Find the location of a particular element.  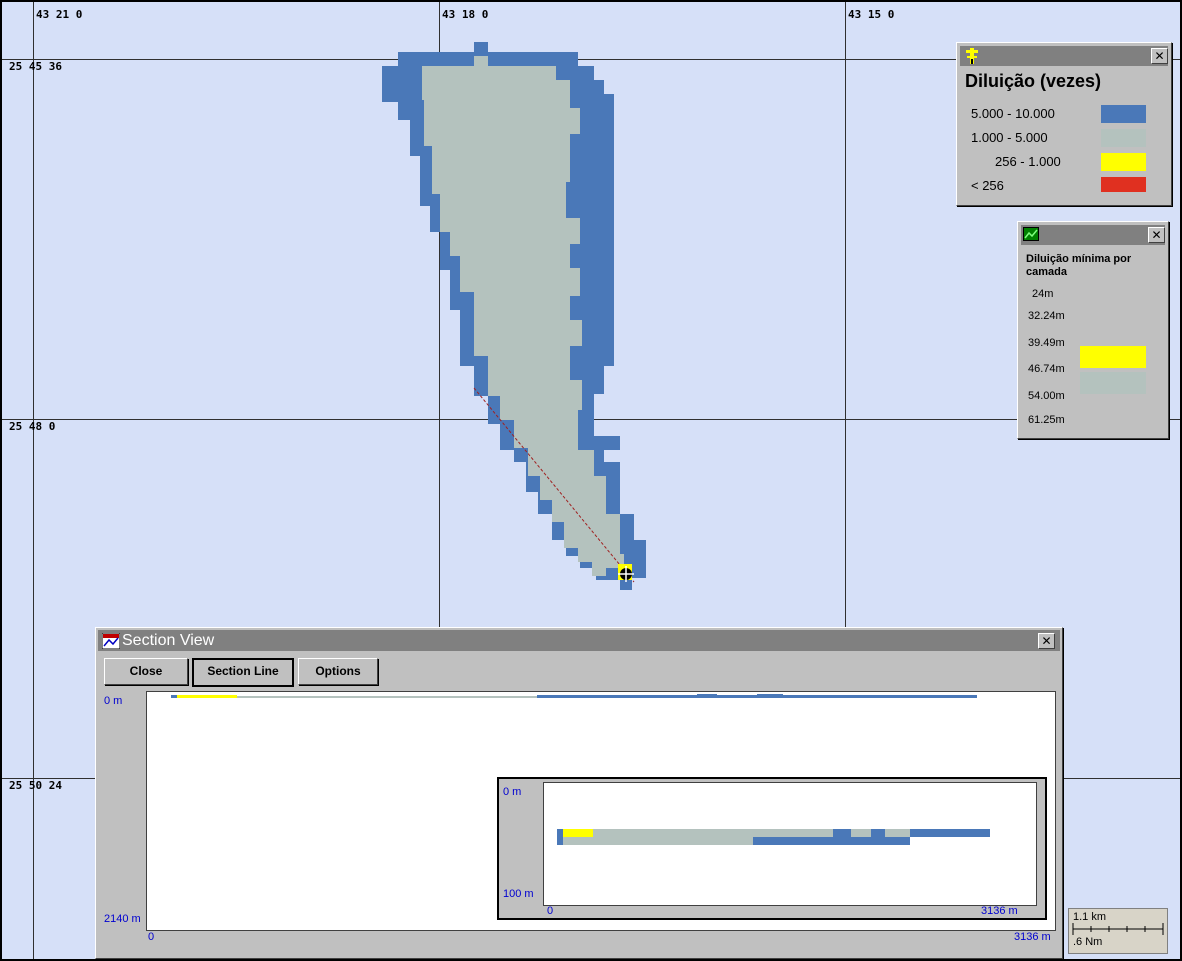

legend-title: Diluição (vezes) is located at coordinates (1033, 81).